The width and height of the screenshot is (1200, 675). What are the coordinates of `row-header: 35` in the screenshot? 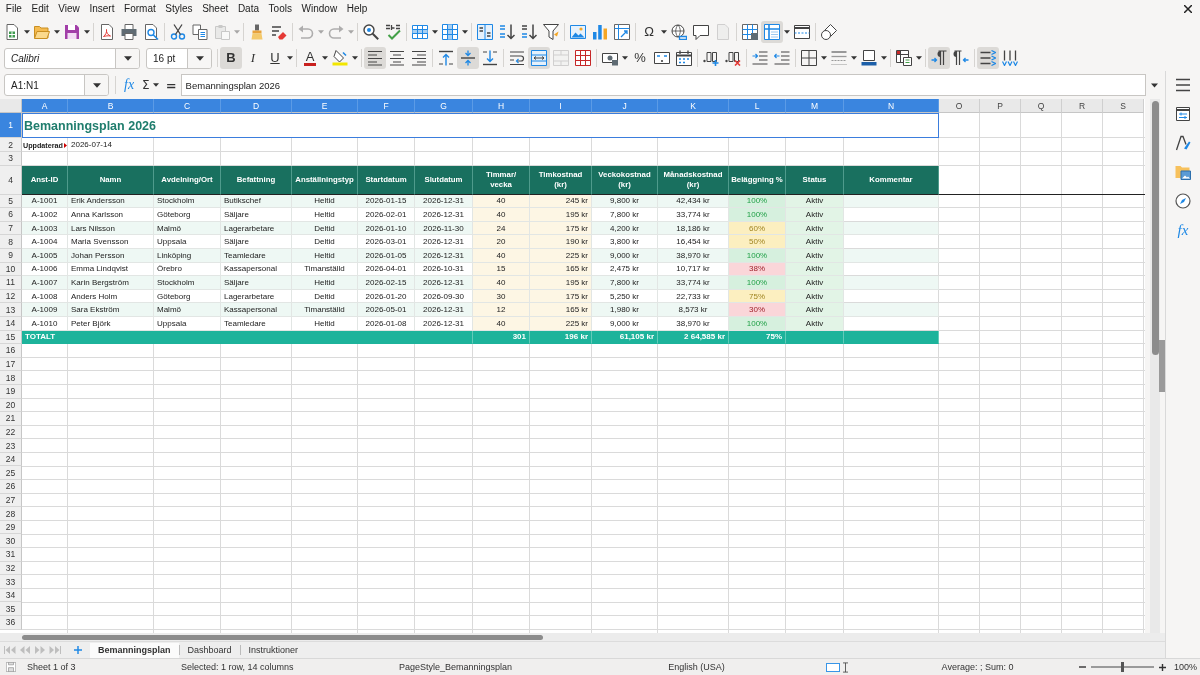 It's located at (11, 609).